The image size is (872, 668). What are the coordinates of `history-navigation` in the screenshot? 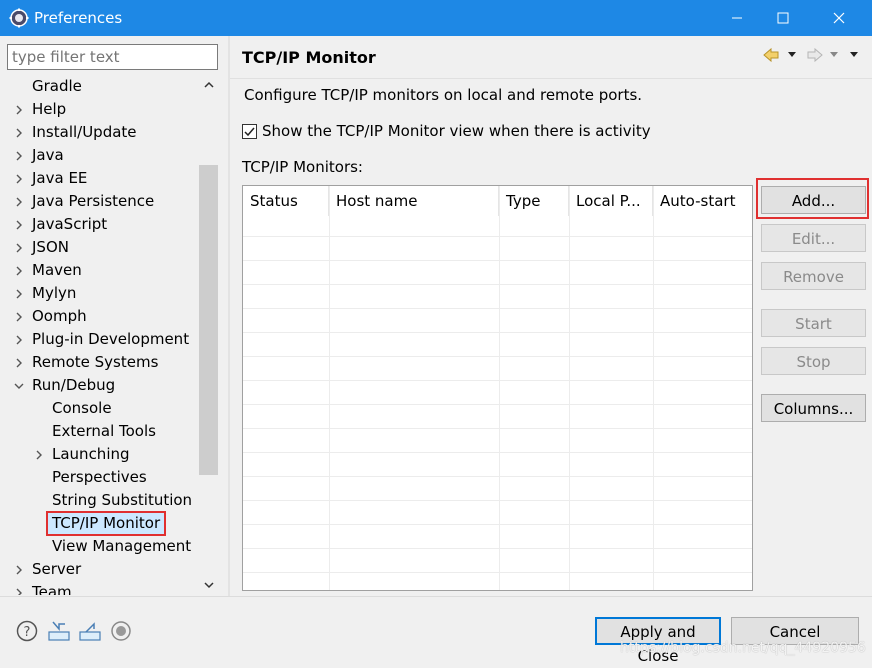 It's located at (812, 56).